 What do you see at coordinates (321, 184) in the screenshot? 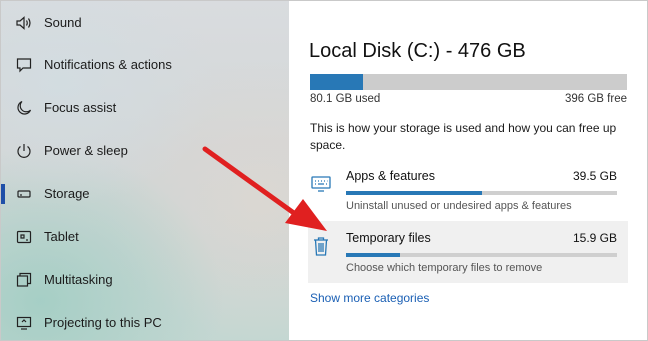
I see `monitor-keyboard-icon` at bounding box center [321, 184].